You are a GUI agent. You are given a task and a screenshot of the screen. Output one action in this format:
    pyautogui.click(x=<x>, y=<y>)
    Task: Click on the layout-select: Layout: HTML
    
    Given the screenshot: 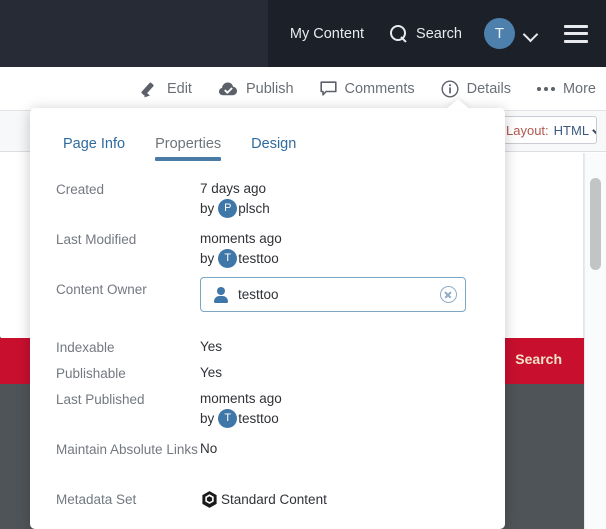 What is the action you would take?
    pyautogui.click(x=547, y=130)
    